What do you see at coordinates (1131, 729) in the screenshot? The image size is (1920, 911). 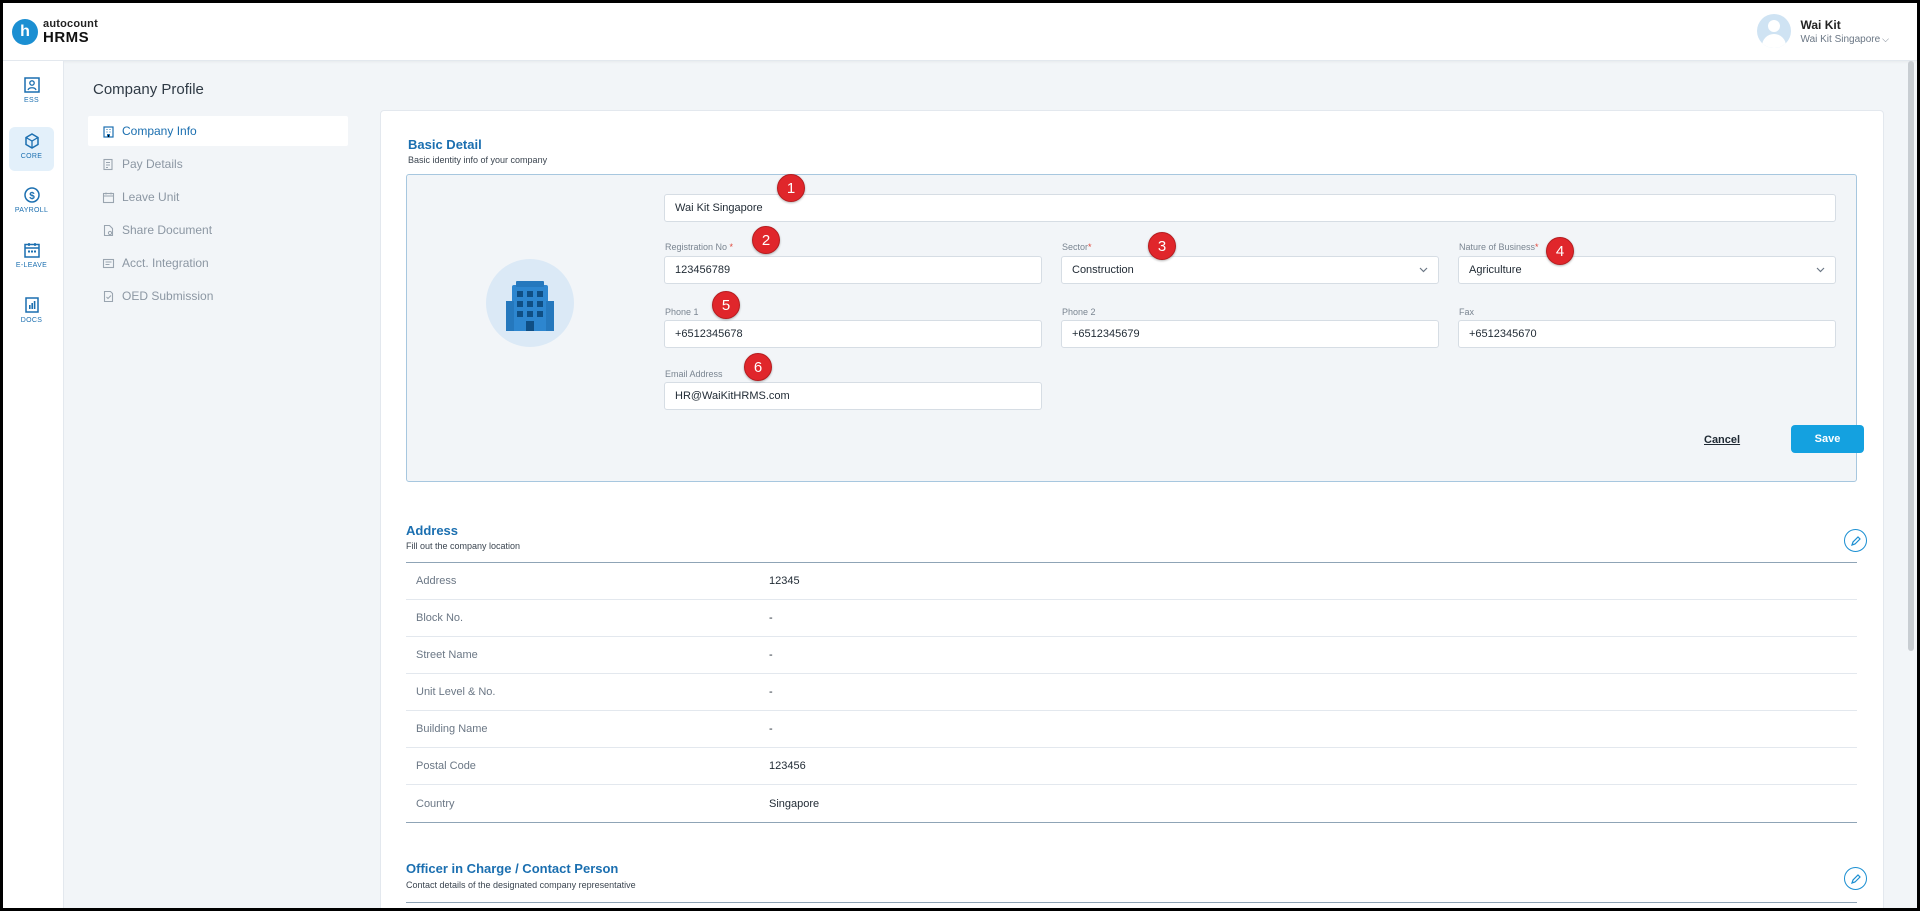 I see `table-row: Building Name -` at bounding box center [1131, 729].